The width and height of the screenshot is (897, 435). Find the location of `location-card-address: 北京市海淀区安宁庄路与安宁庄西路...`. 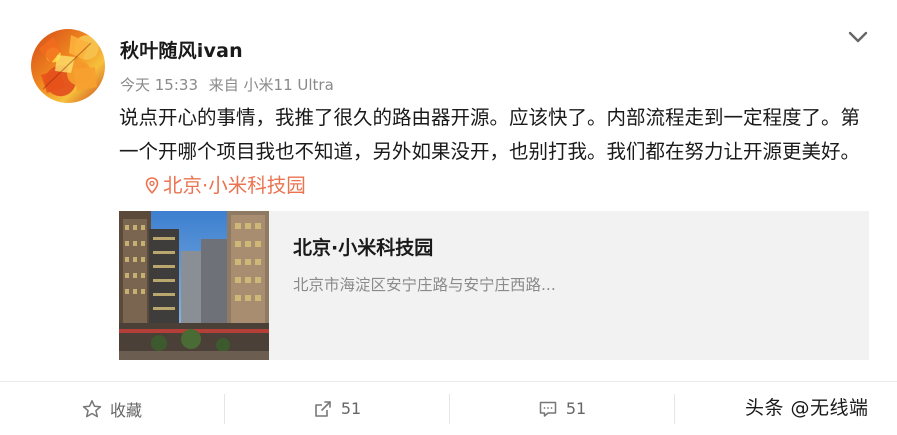

location-card-address: 北京市海淀区安宁庄路与安宁庄西路... is located at coordinates (424, 285).